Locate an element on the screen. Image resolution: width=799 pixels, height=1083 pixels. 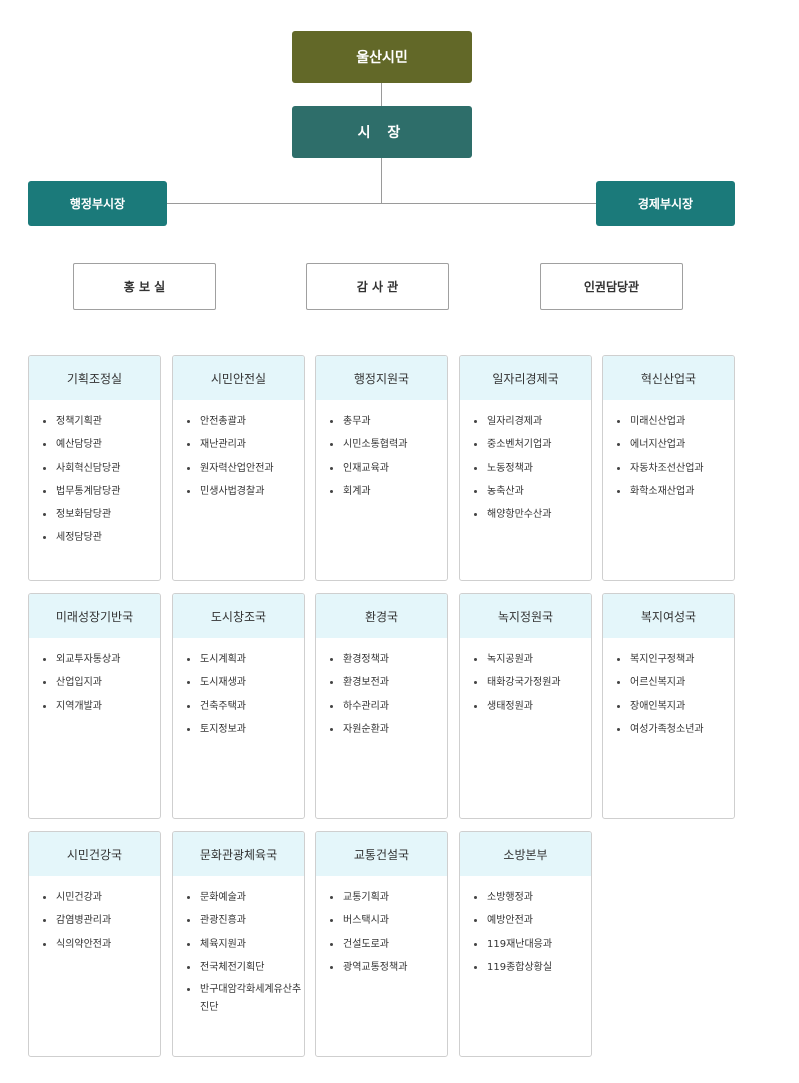
department-title: 문화관광체육국 is located at coordinates (238, 854).